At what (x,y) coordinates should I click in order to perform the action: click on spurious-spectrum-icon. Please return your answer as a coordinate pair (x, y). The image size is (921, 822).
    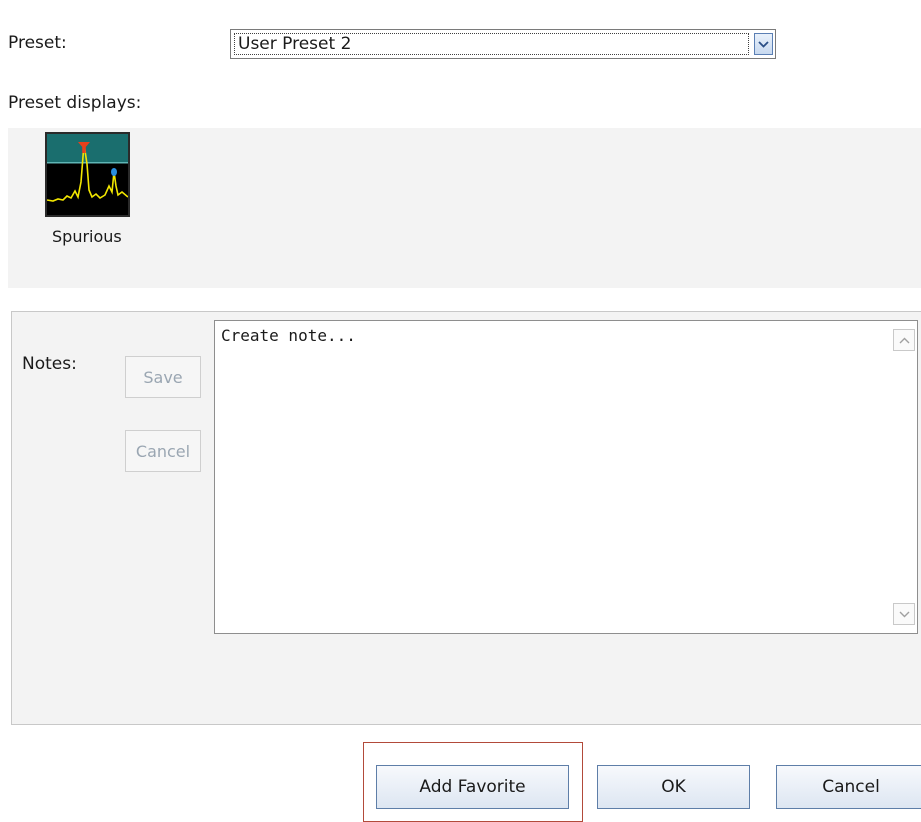
    Looking at the image, I should click on (87, 174).